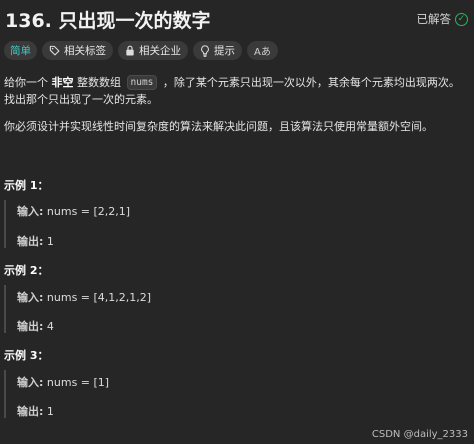 Image resolution: width=474 pixels, height=444 pixels. Describe the element at coordinates (62, 82) in the screenshot. I see `description-bold-text: 非空` at that location.